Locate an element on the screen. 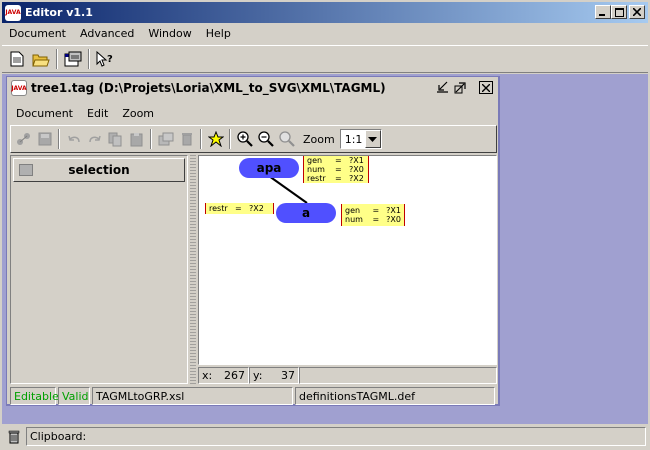  node-apa-label: apa is located at coordinates (269, 168).